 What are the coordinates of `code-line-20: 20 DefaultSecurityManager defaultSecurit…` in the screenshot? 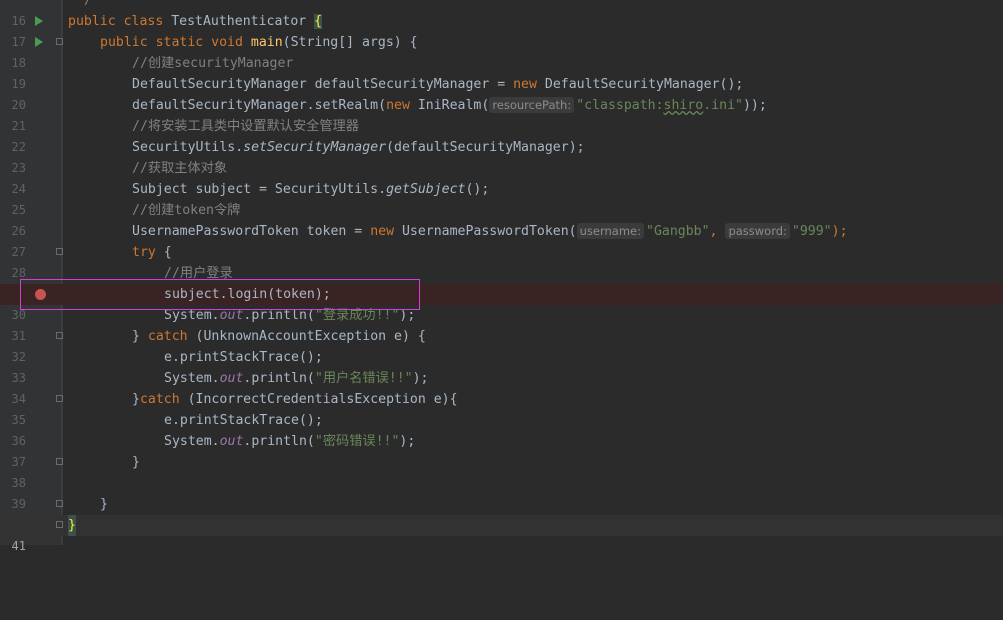 It's located at (501, 93).